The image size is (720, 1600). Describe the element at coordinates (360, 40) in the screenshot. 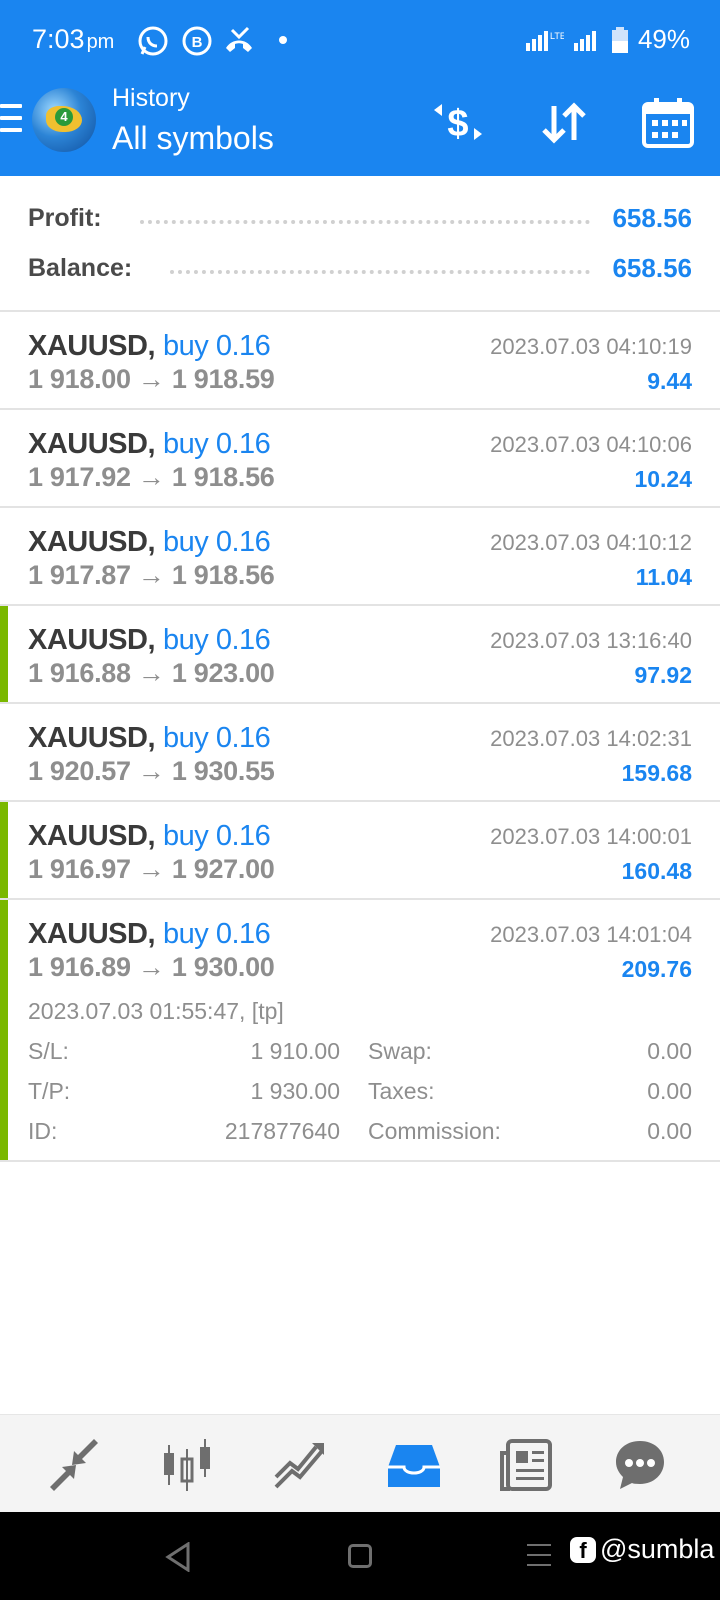

I see `status-bar: 7:03 pm B LTE 49%` at that location.